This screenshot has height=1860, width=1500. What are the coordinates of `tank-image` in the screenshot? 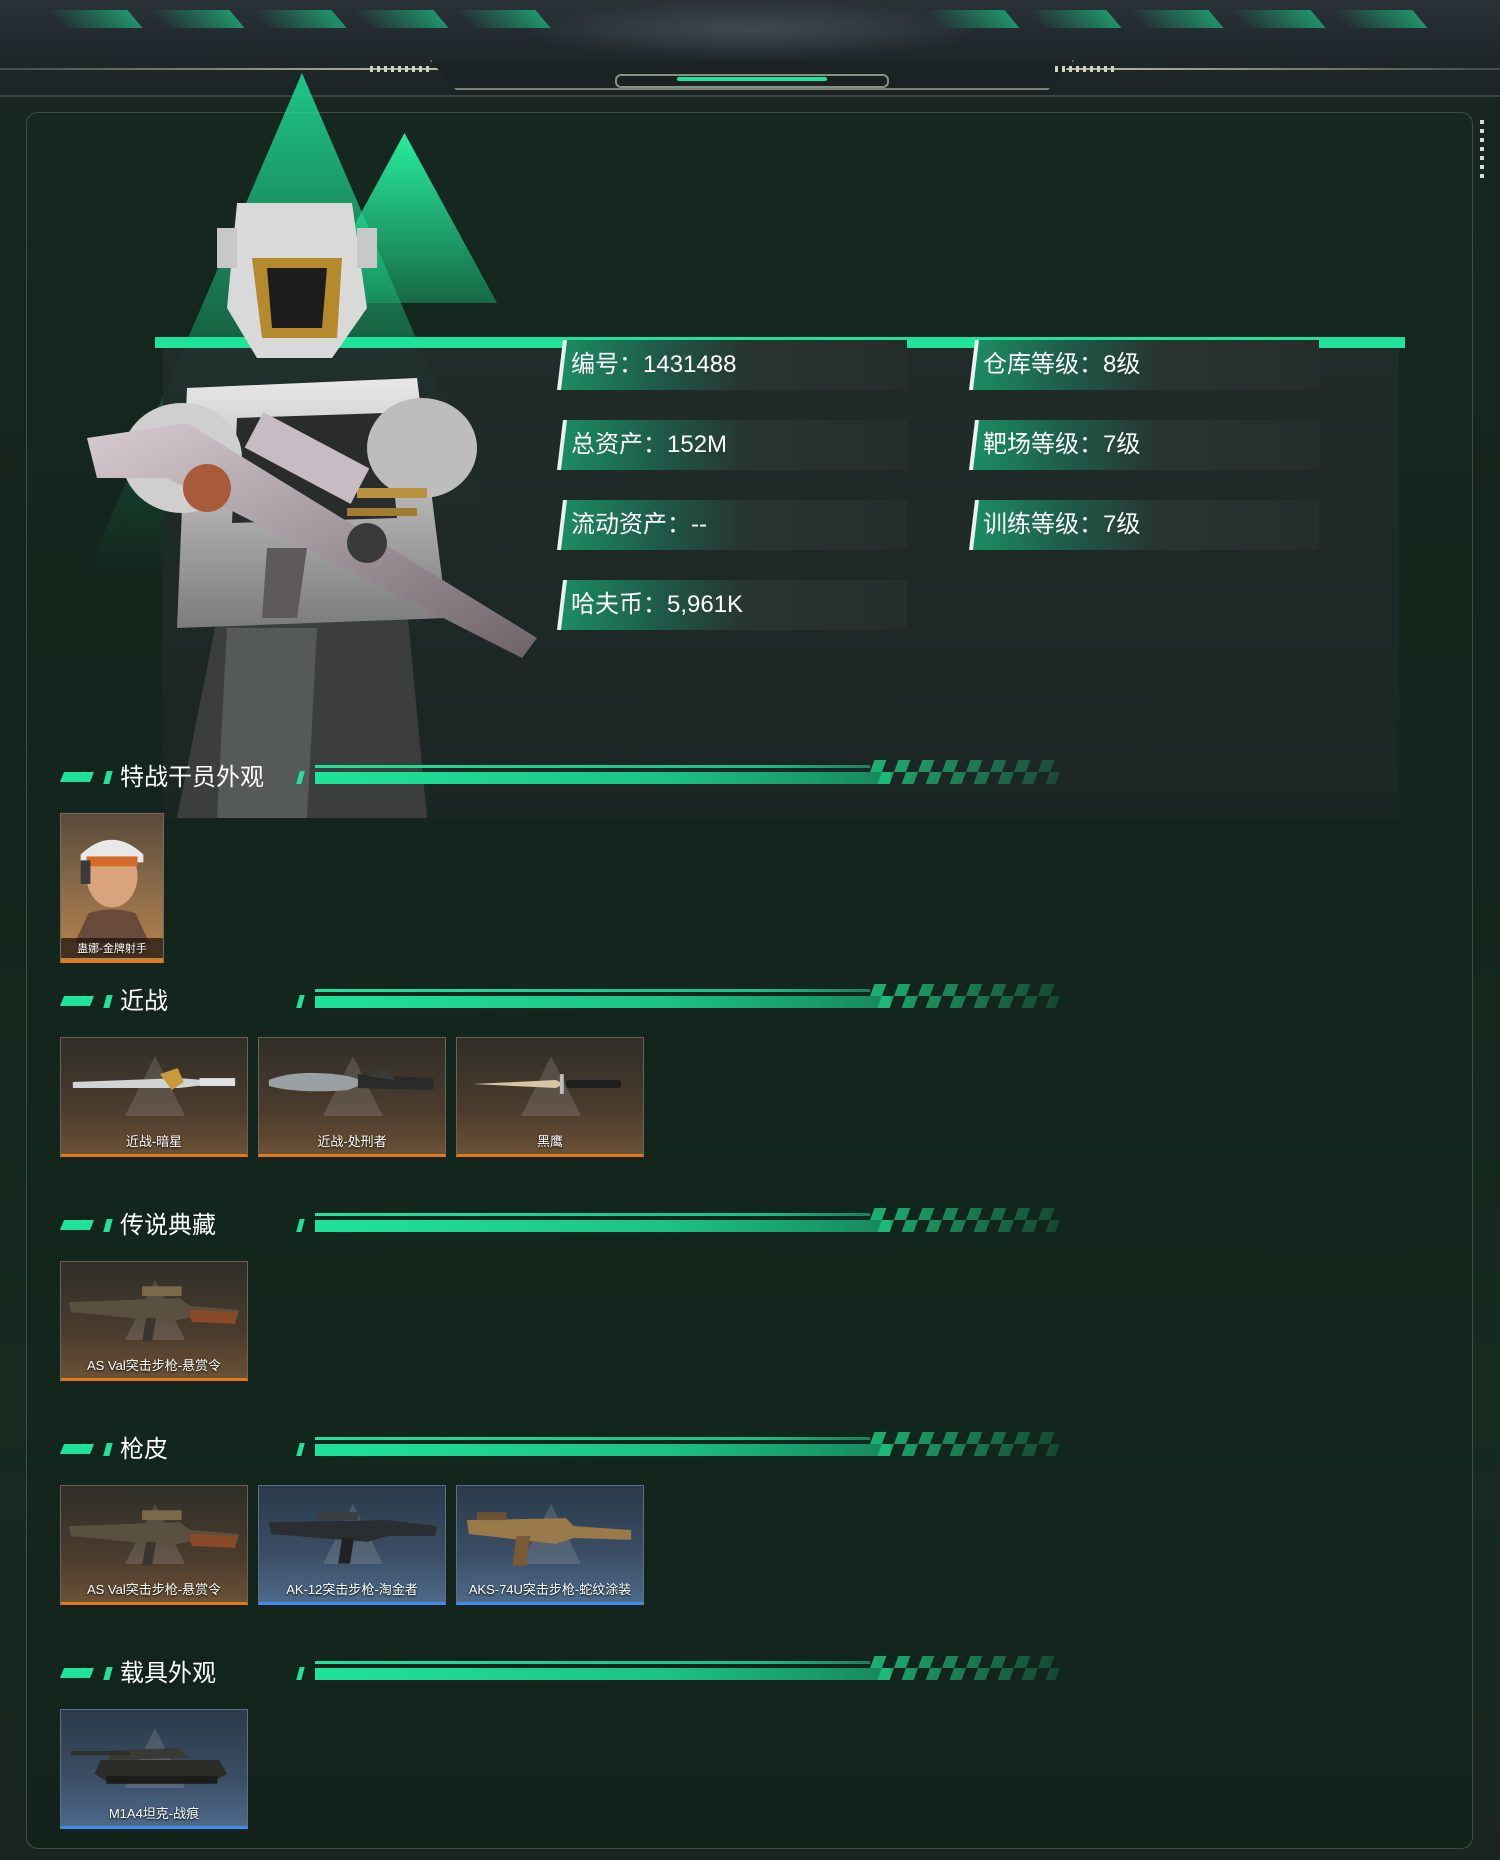 It's located at (149, 1766).